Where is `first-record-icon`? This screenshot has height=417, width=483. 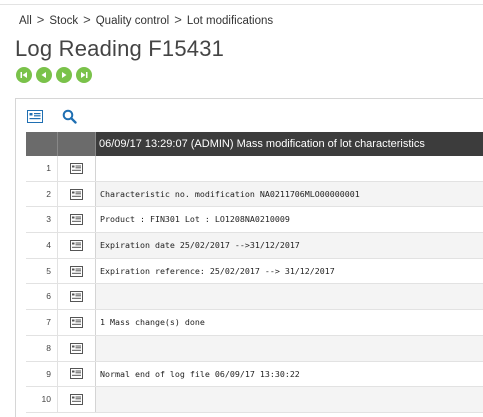
first-record-icon is located at coordinates (24, 75).